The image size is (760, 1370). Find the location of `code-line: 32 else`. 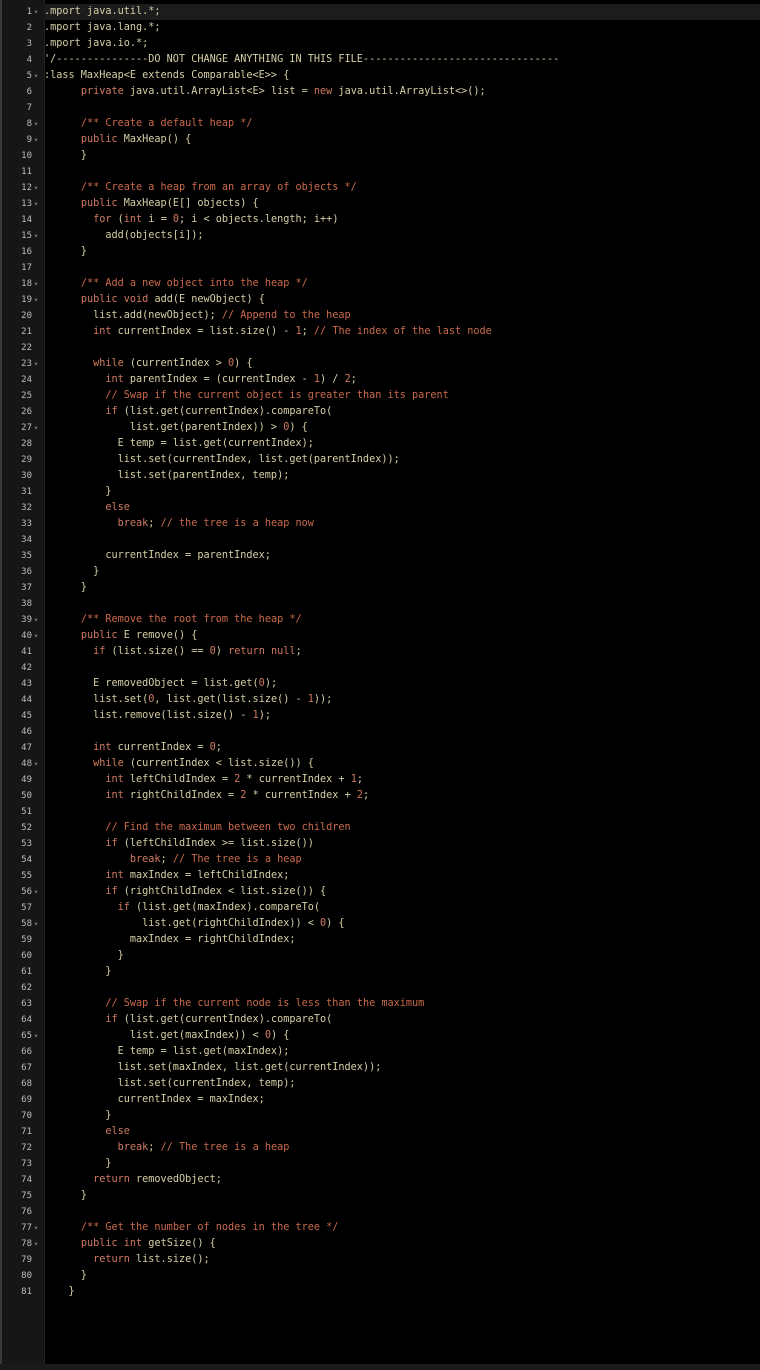

code-line: 32 else is located at coordinates (390, 508).